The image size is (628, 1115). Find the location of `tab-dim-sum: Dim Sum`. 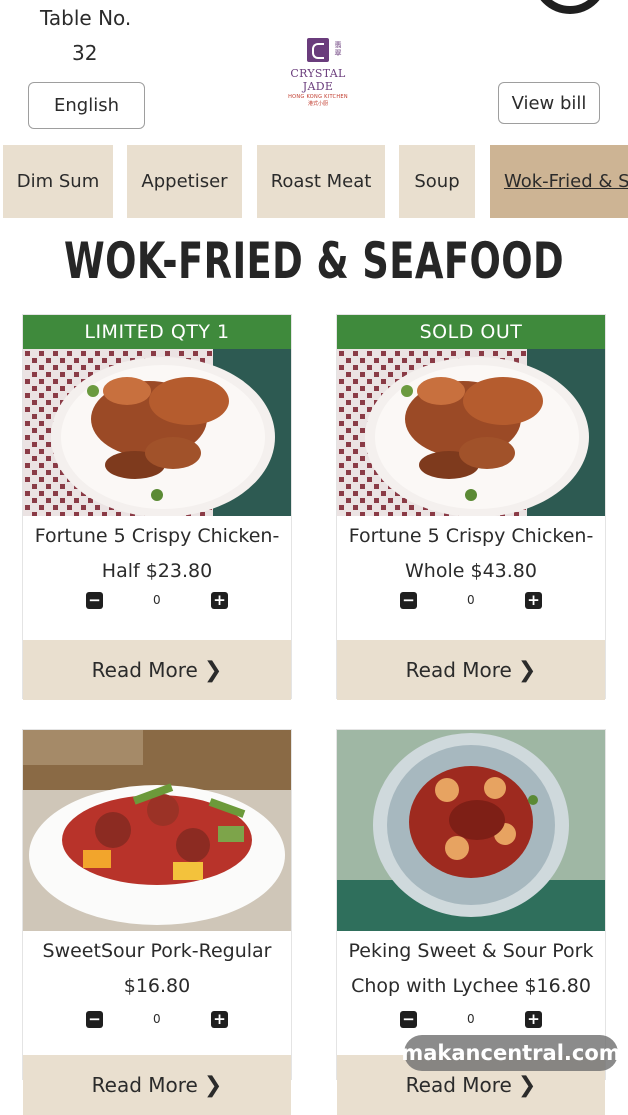

tab-dim-sum: Dim Sum is located at coordinates (58, 181).